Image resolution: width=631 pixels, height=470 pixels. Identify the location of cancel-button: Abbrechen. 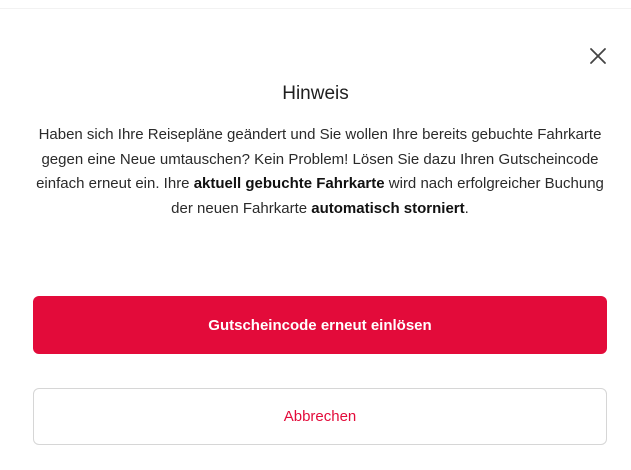
(320, 416).